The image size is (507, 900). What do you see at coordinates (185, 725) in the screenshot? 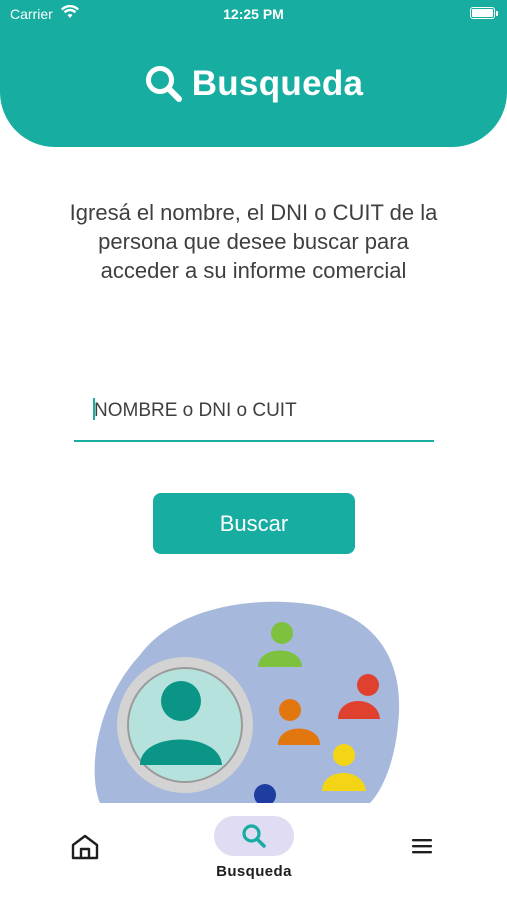
I see `magnifier-icon` at bounding box center [185, 725].